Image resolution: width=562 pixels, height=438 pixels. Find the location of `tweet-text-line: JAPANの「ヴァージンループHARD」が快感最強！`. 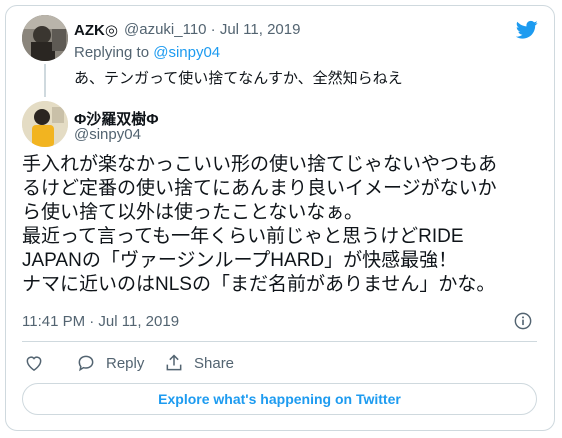

tweet-text-line: JAPANの「ヴァージンループHARD」が快感最強！ is located at coordinates (240, 260).